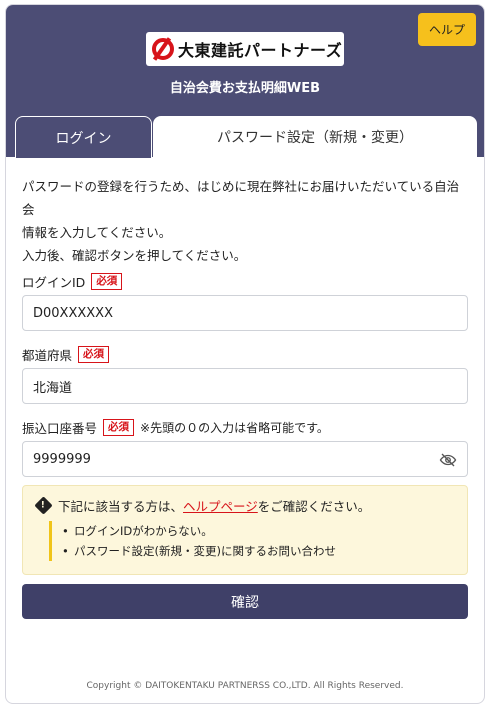 This screenshot has width=492, height=707. I want to click on prefecture-label: 都道府県, so click(47, 355).